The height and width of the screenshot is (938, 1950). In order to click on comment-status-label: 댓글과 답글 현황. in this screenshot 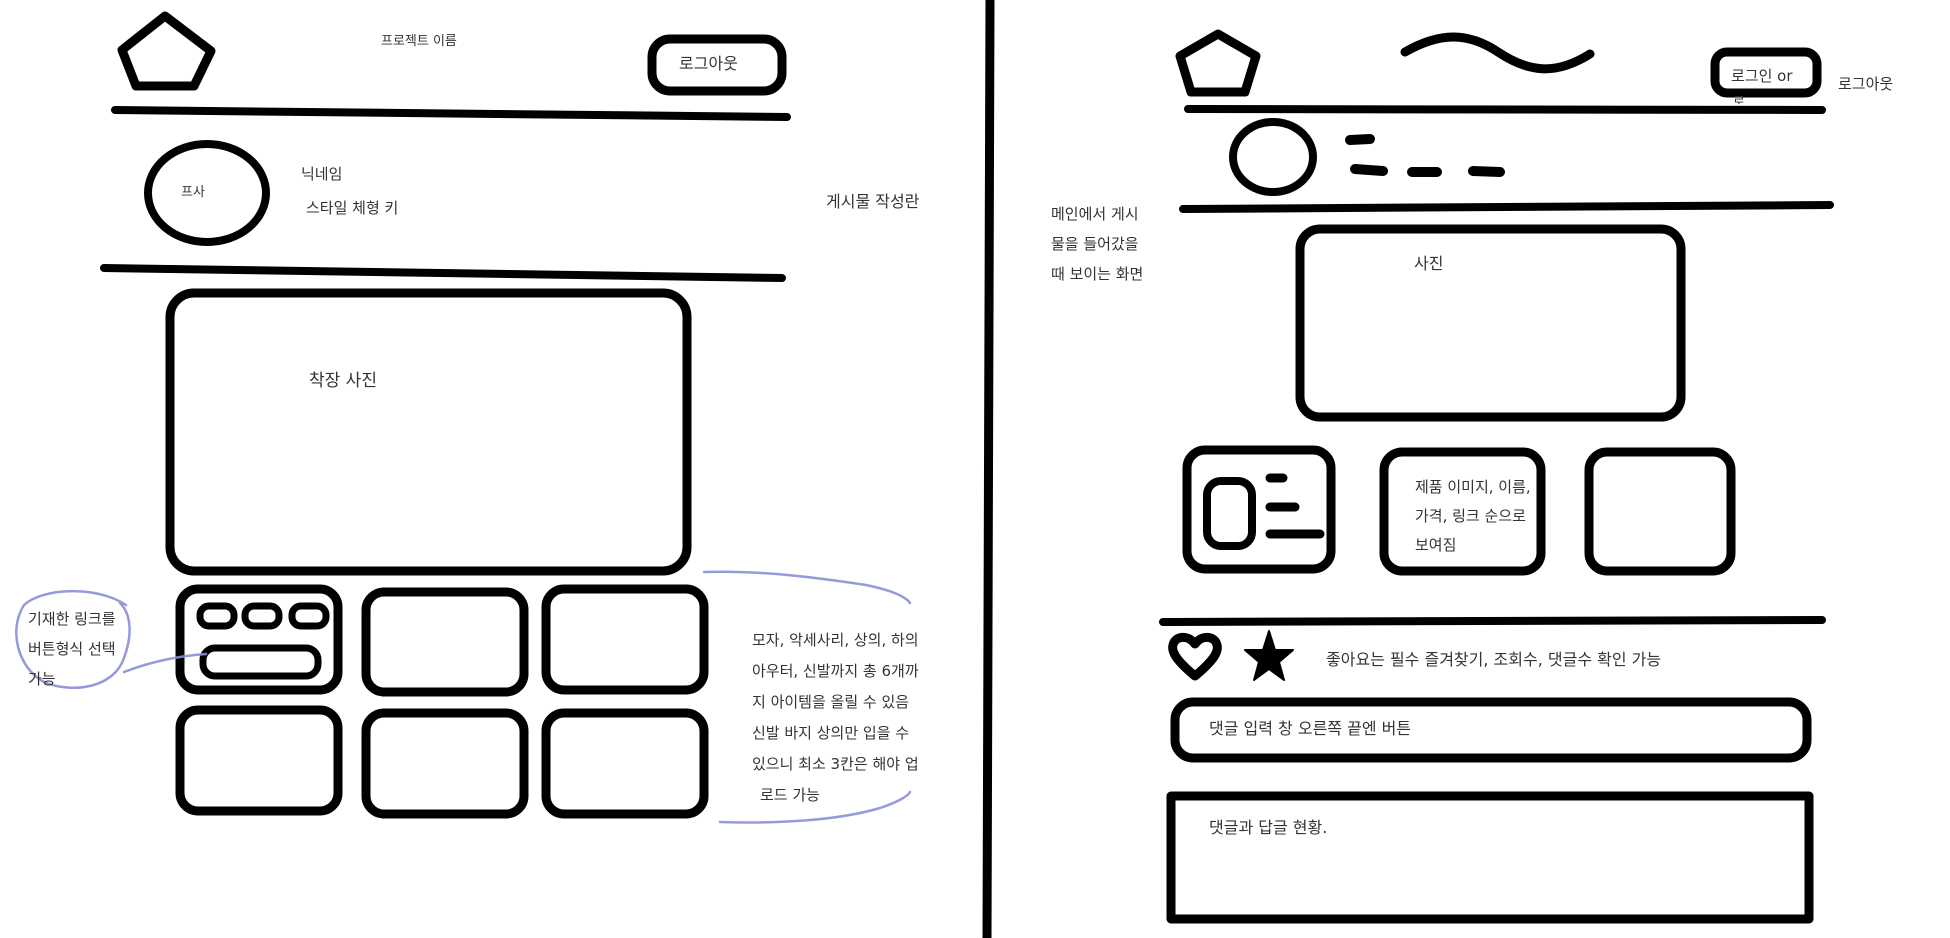, I will do `click(1268, 827)`.